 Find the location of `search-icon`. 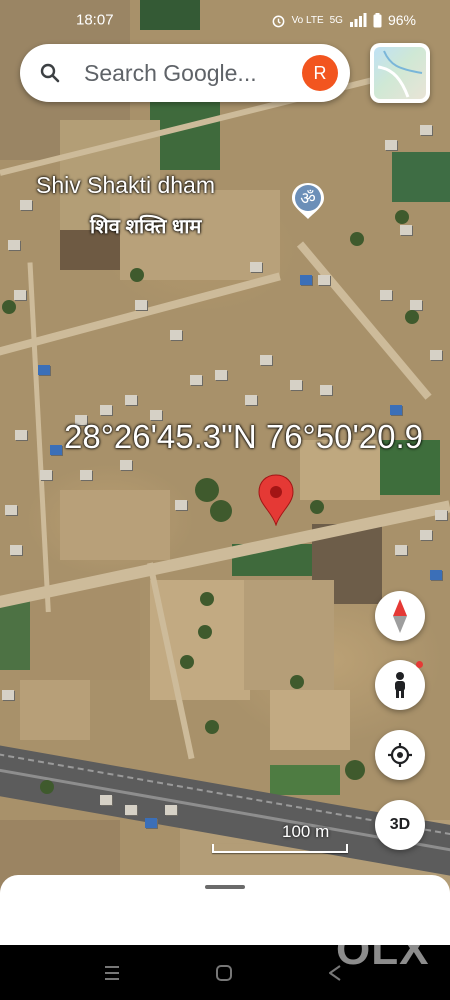

search-icon is located at coordinates (50, 73).